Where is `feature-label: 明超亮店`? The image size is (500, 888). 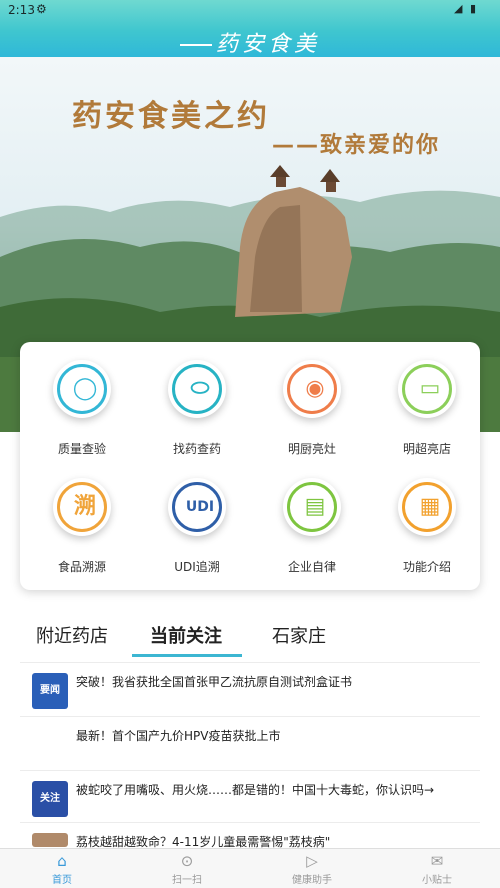
feature-label: 明超亮店 is located at coordinates (426, 449).